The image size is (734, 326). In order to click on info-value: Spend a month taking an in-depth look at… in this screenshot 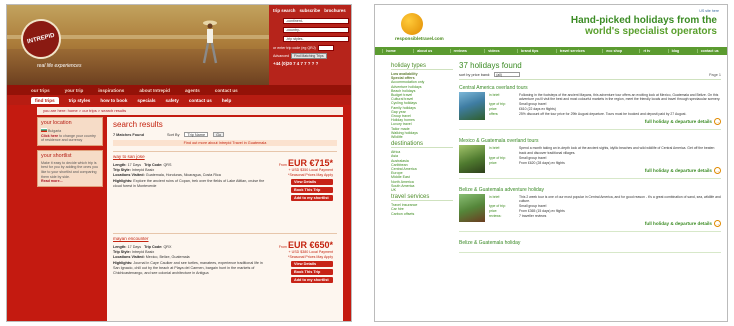, I will do `click(617, 150)`.